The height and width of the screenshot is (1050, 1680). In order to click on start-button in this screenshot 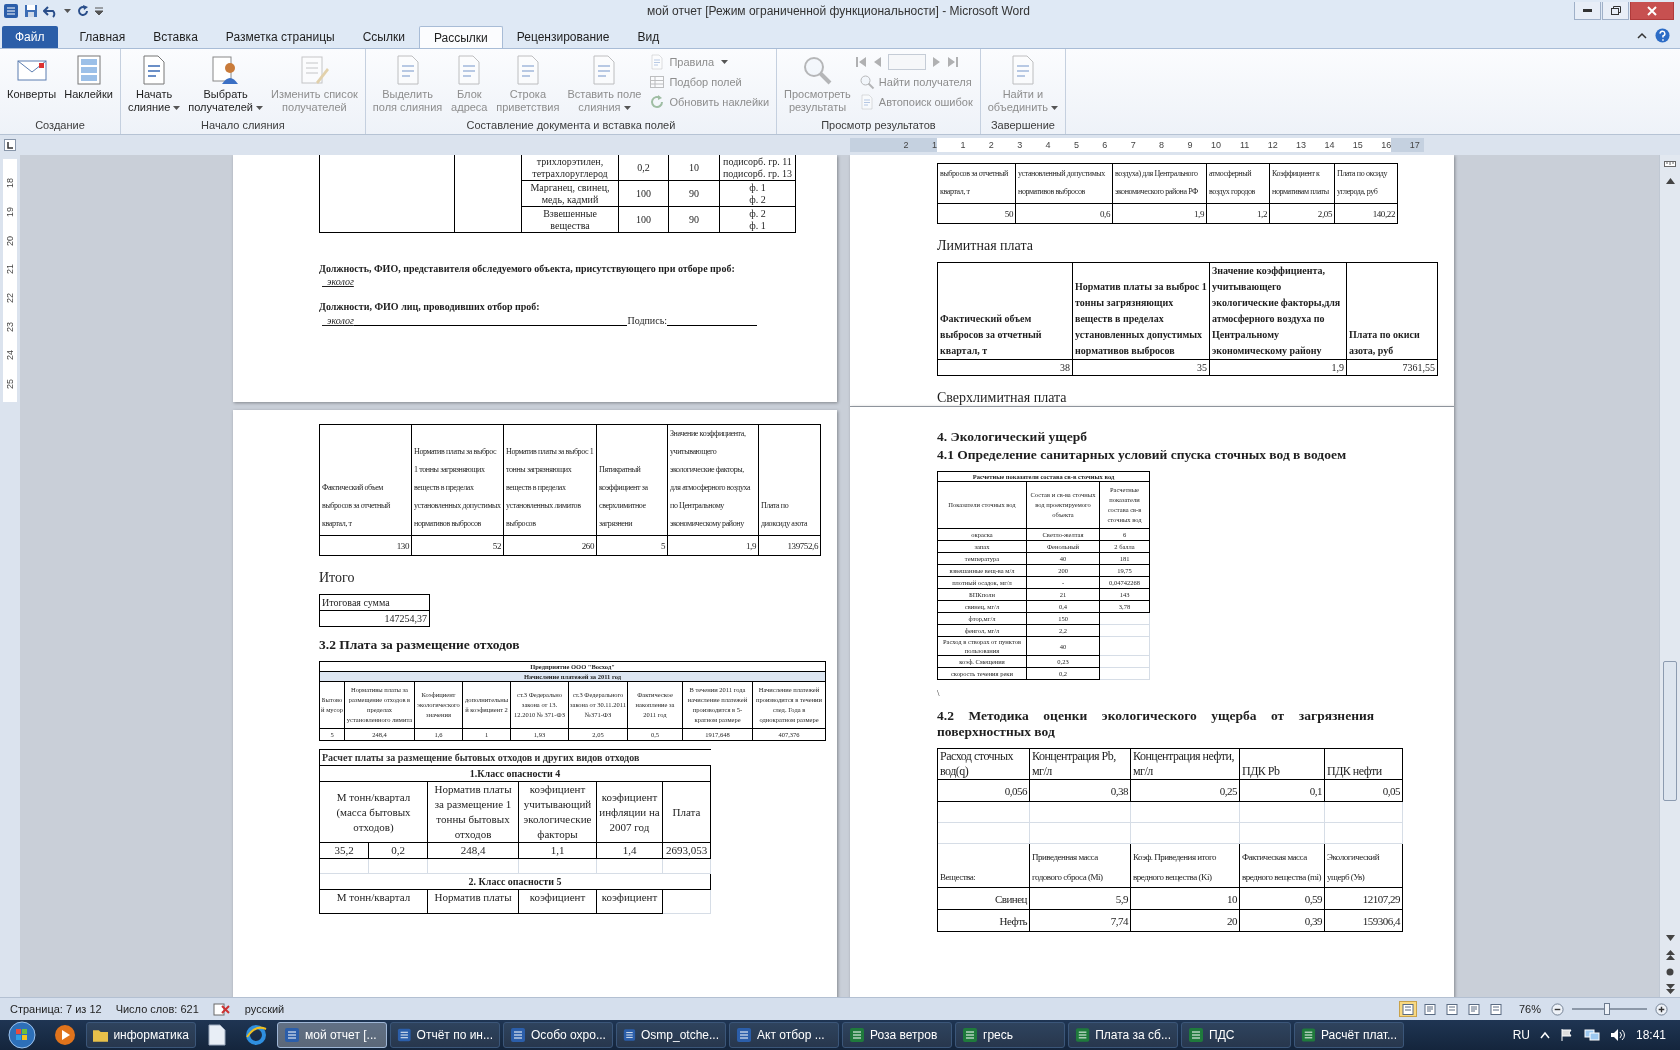, I will do `click(22, 1035)`.